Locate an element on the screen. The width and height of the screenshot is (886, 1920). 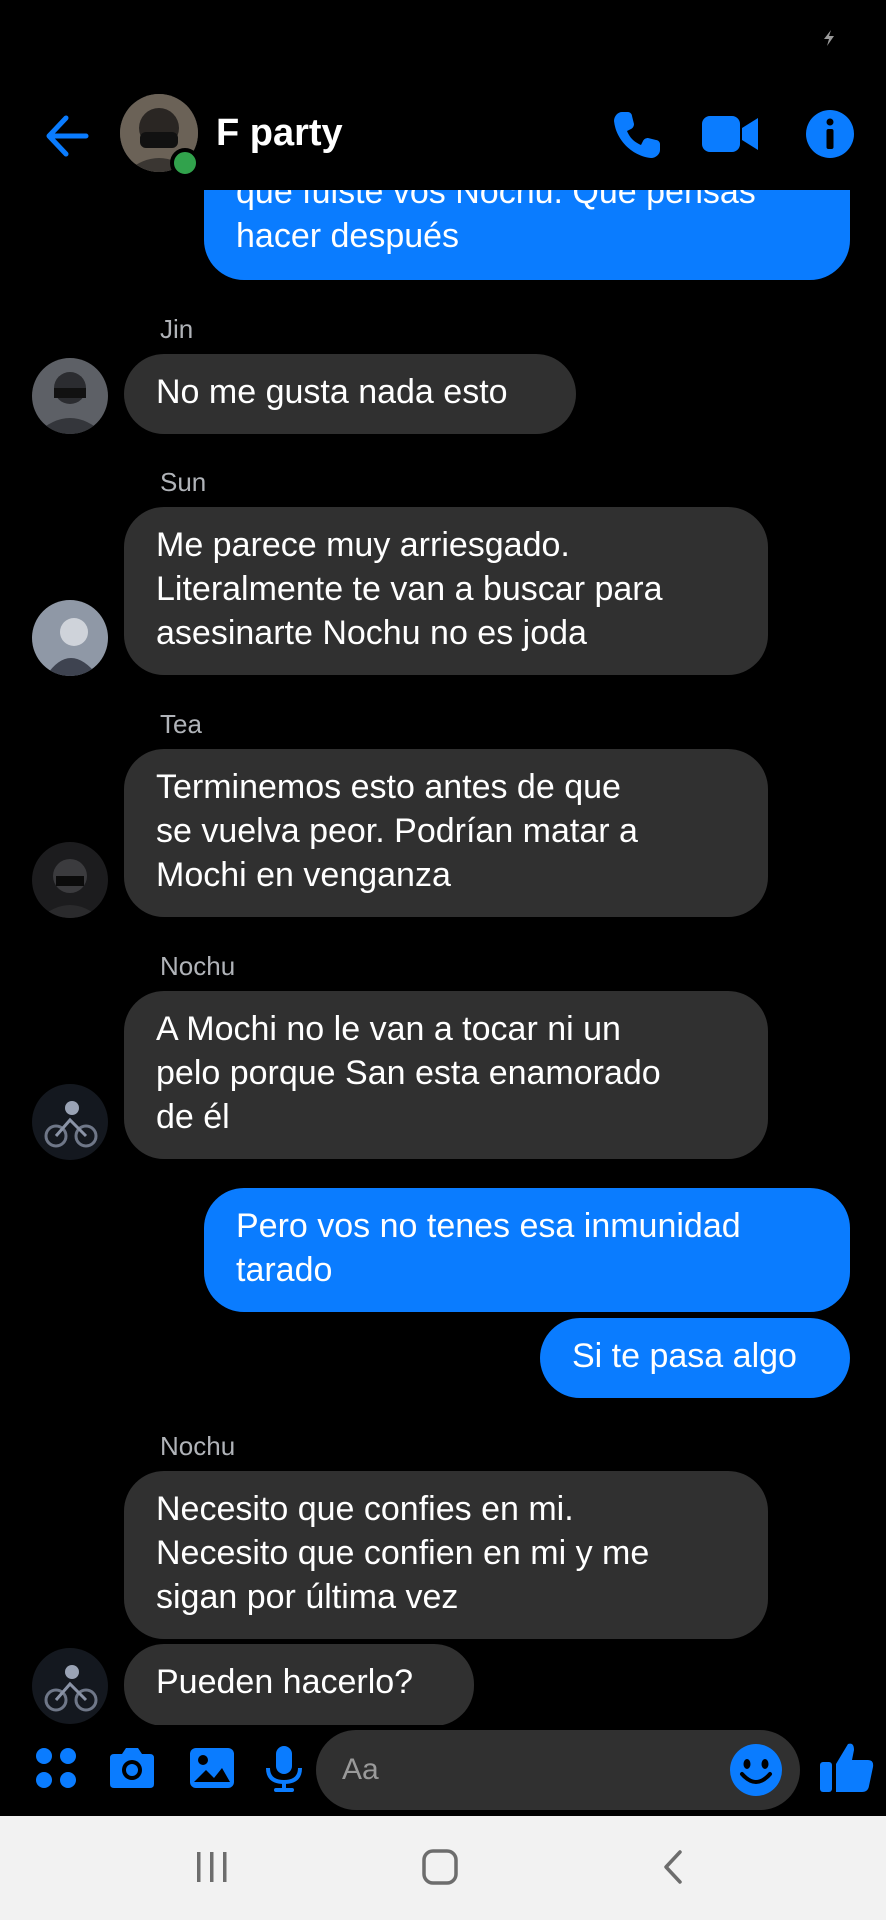
microphone-icon is located at coordinates (284, 1768).